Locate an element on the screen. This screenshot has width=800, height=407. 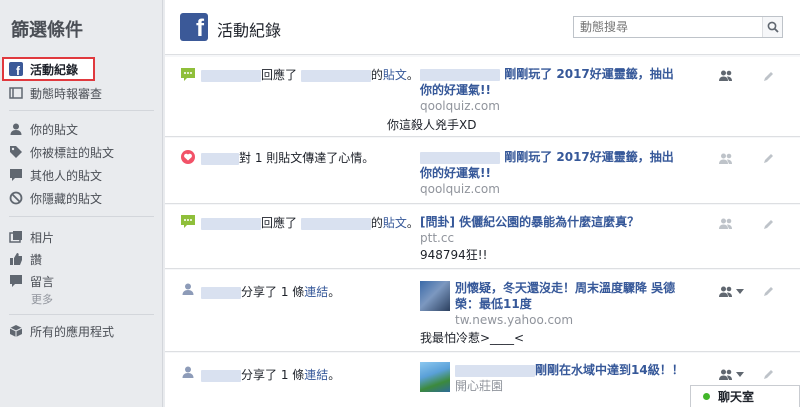
comment-icon is located at coordinates (16, 175).